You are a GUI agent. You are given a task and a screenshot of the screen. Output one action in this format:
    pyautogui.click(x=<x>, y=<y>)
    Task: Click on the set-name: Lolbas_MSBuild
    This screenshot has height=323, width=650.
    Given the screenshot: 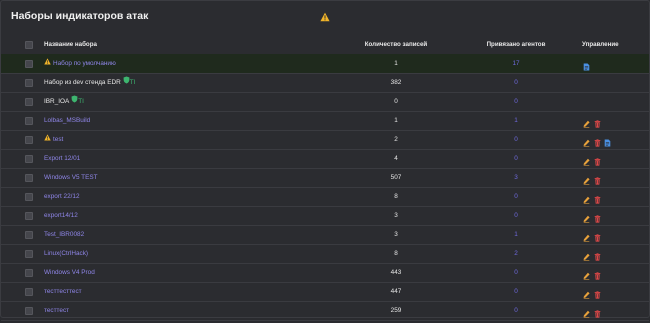 What is the action you would take?
    pyautogui.click(x=67, y=120)
    